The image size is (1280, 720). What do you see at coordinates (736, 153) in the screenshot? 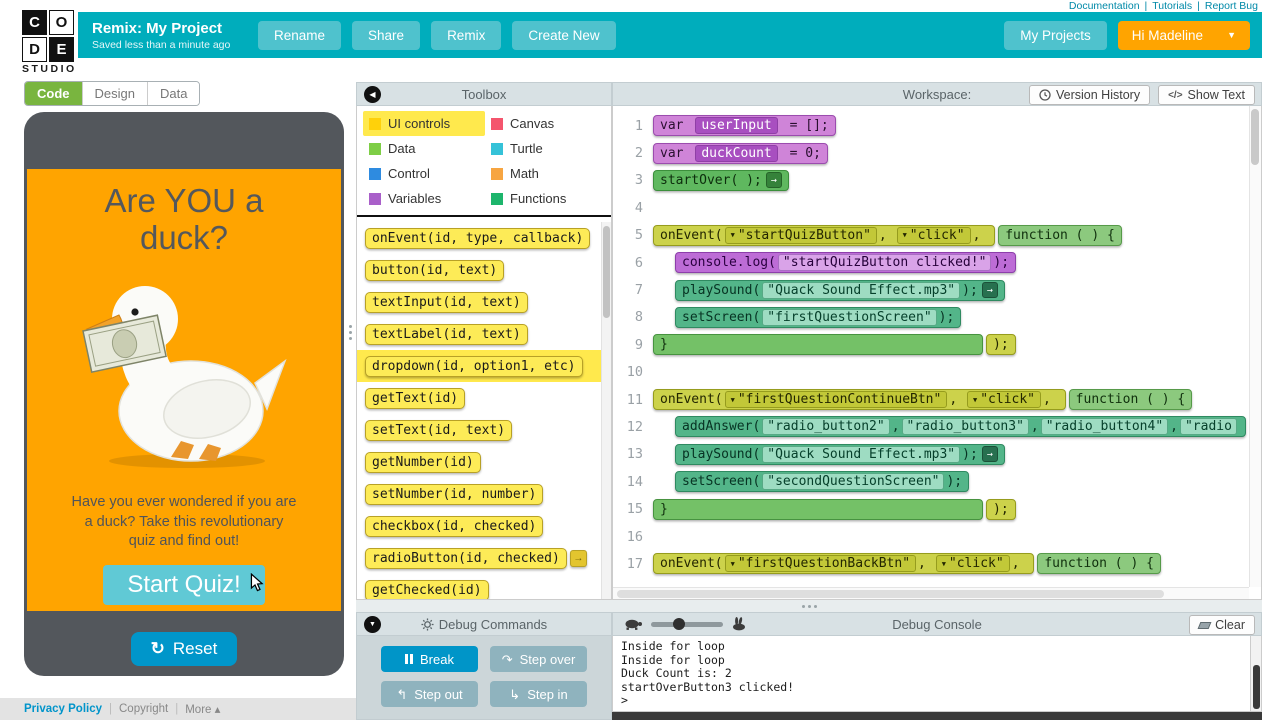
I see `variable-name-slot: duckCount` at bounding box center [736, 153].